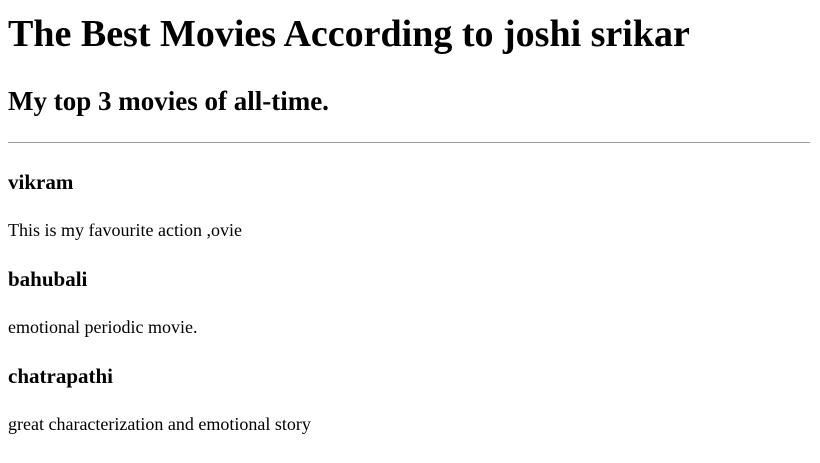  What do you see at coordinates (125, 230) in the screenshot?
I see `movie-description-vikram: This is my favourite action ,ovie` at bounding box center [125, 230].